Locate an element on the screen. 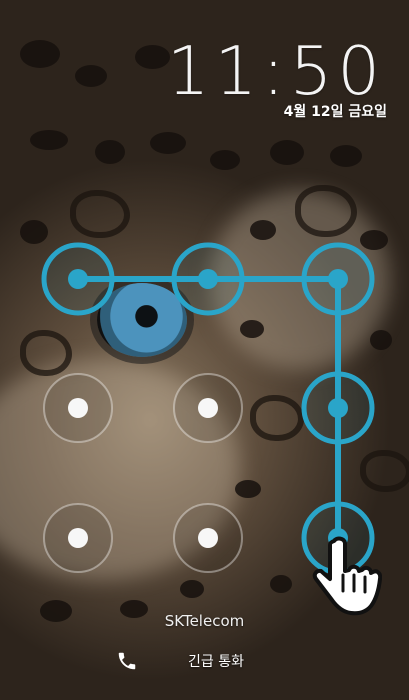 The width and height of the screenshot is (409, 700). pattern-dot-r2c2 is located at coordinates (208, 408).